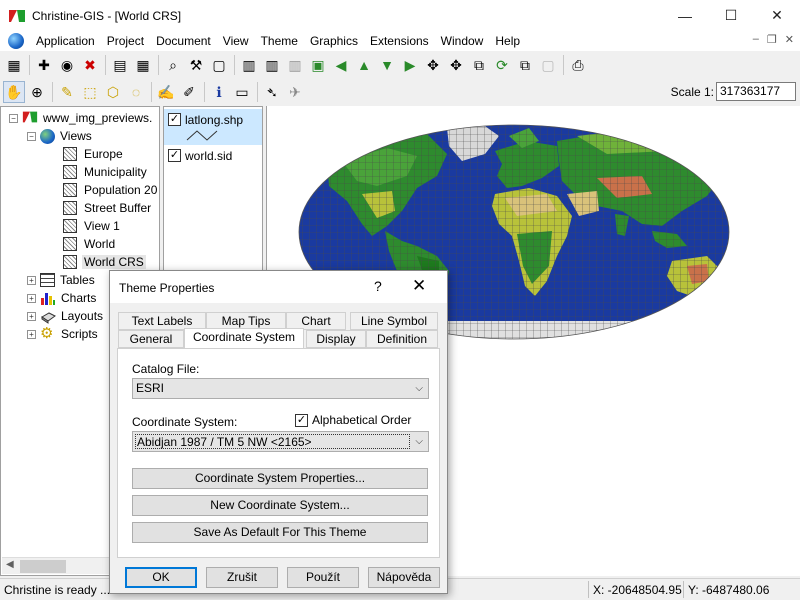 Image resolution: width=800 pixels, height=600 pixels. I want to click on add-theme-icon: ✚, so click(44, 65).